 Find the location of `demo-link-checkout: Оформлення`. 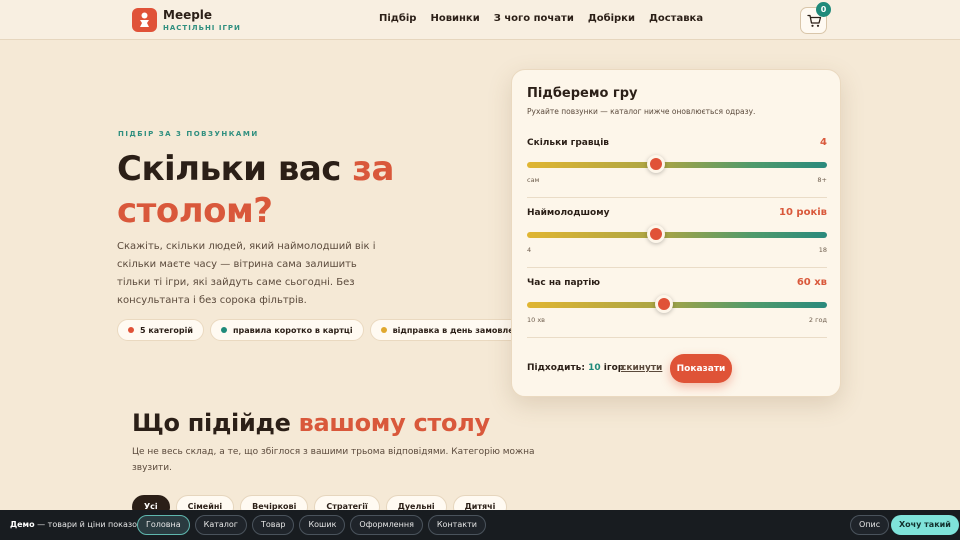

demo-link-checkout: Оформлення is located at coordinates (386, 525).